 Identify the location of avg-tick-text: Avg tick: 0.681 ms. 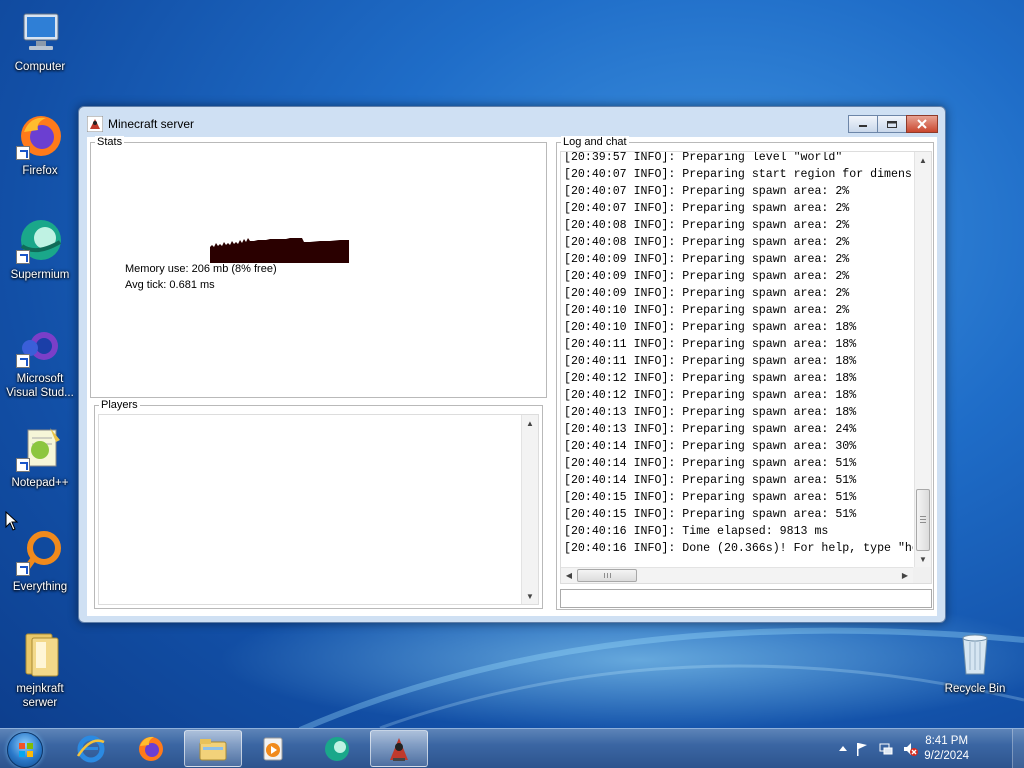
(170, 285).